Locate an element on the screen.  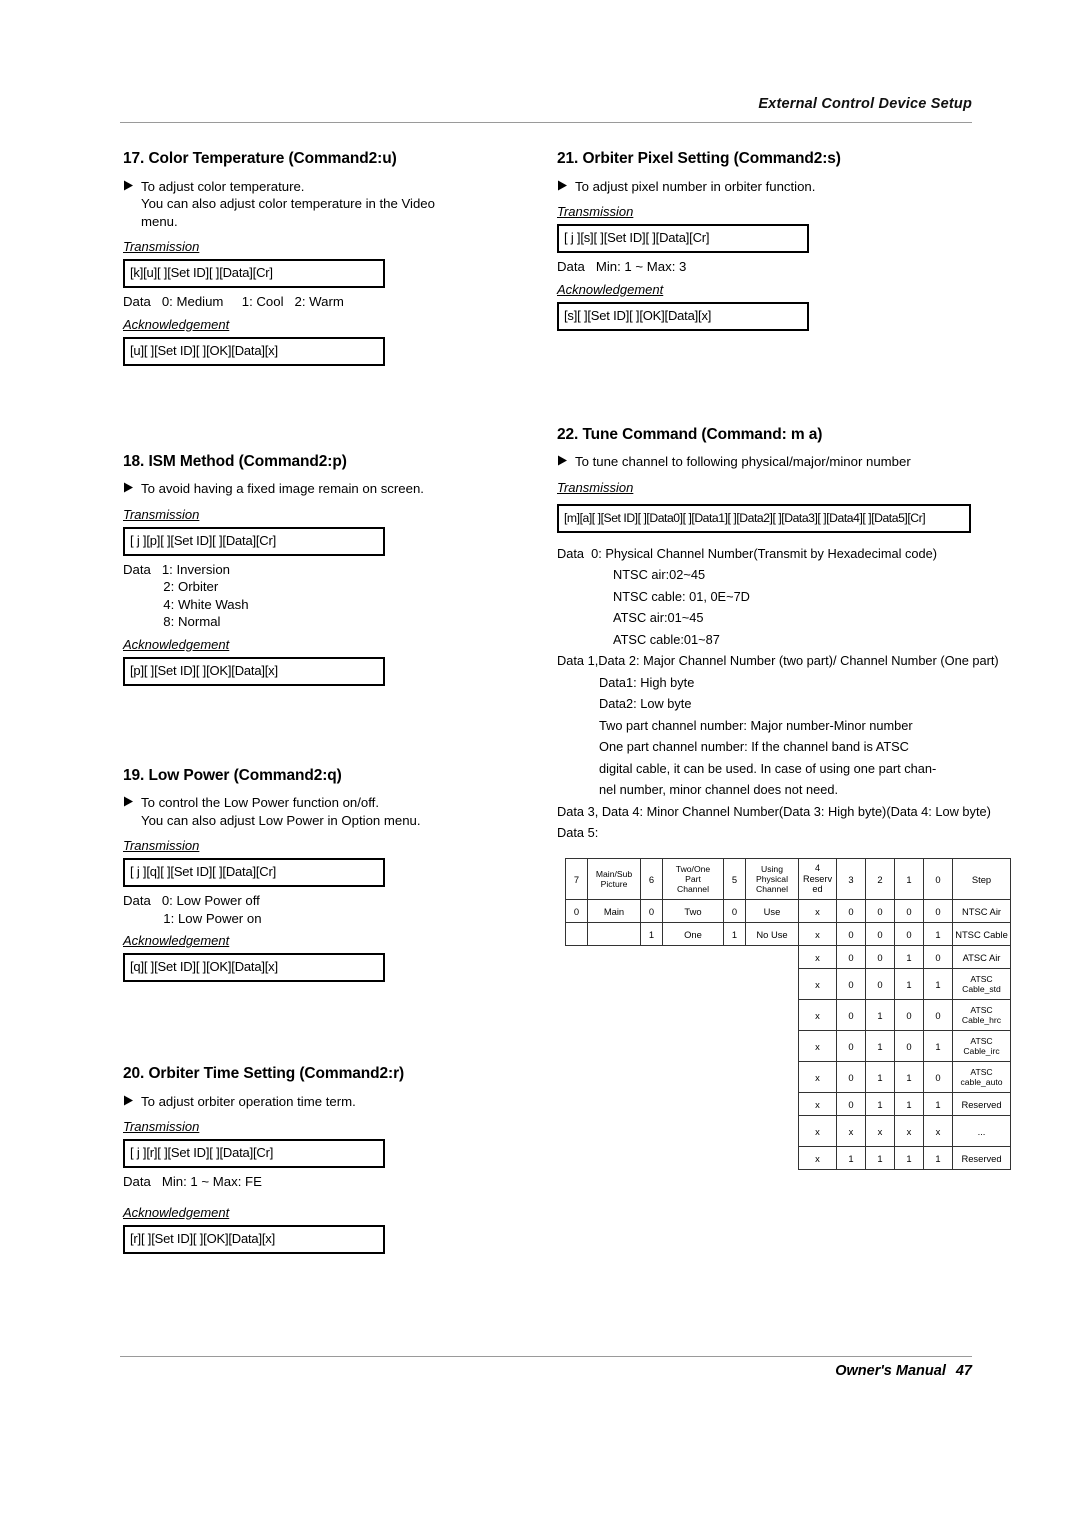
table-row: x 0 0 1 1 ATSC Cable_std is located at coordinates (788, 984).